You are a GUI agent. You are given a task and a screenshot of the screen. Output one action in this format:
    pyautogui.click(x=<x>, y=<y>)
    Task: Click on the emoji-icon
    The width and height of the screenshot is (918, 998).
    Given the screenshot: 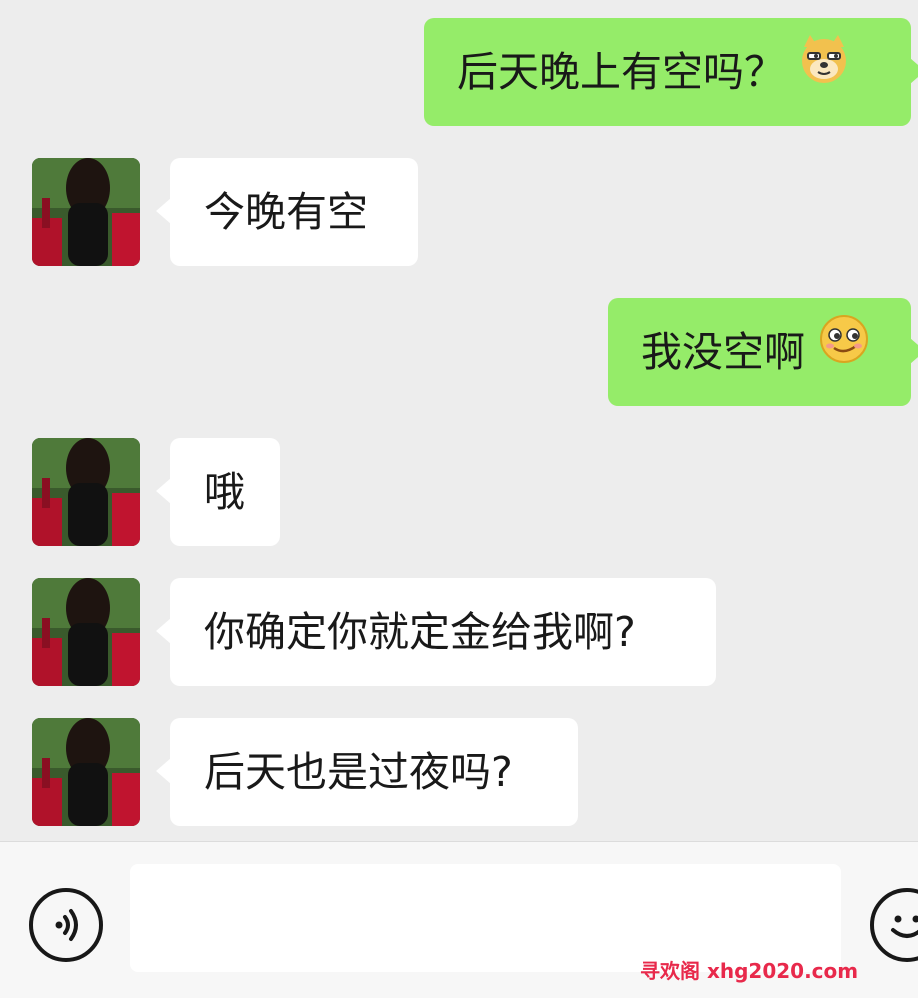 What is the action you would take?
    pyautogui.click(x=894, y=925)
    